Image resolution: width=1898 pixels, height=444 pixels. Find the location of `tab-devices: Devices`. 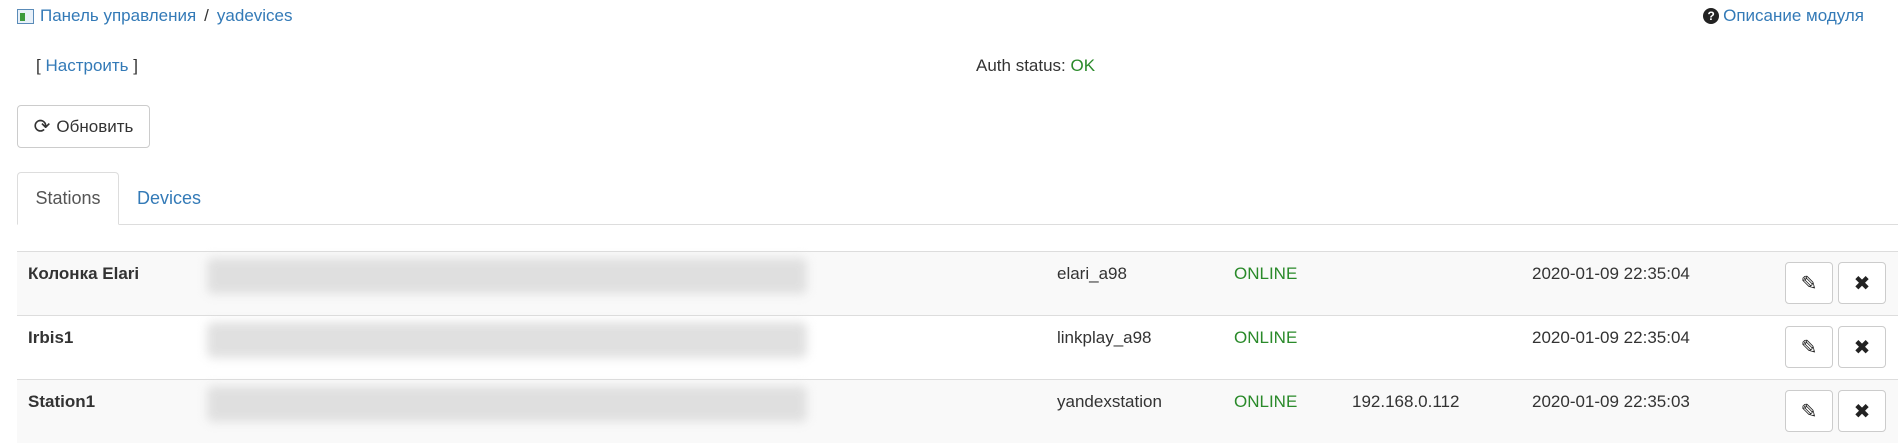

tab-devices: Devices is located at coordinates (169, 198).